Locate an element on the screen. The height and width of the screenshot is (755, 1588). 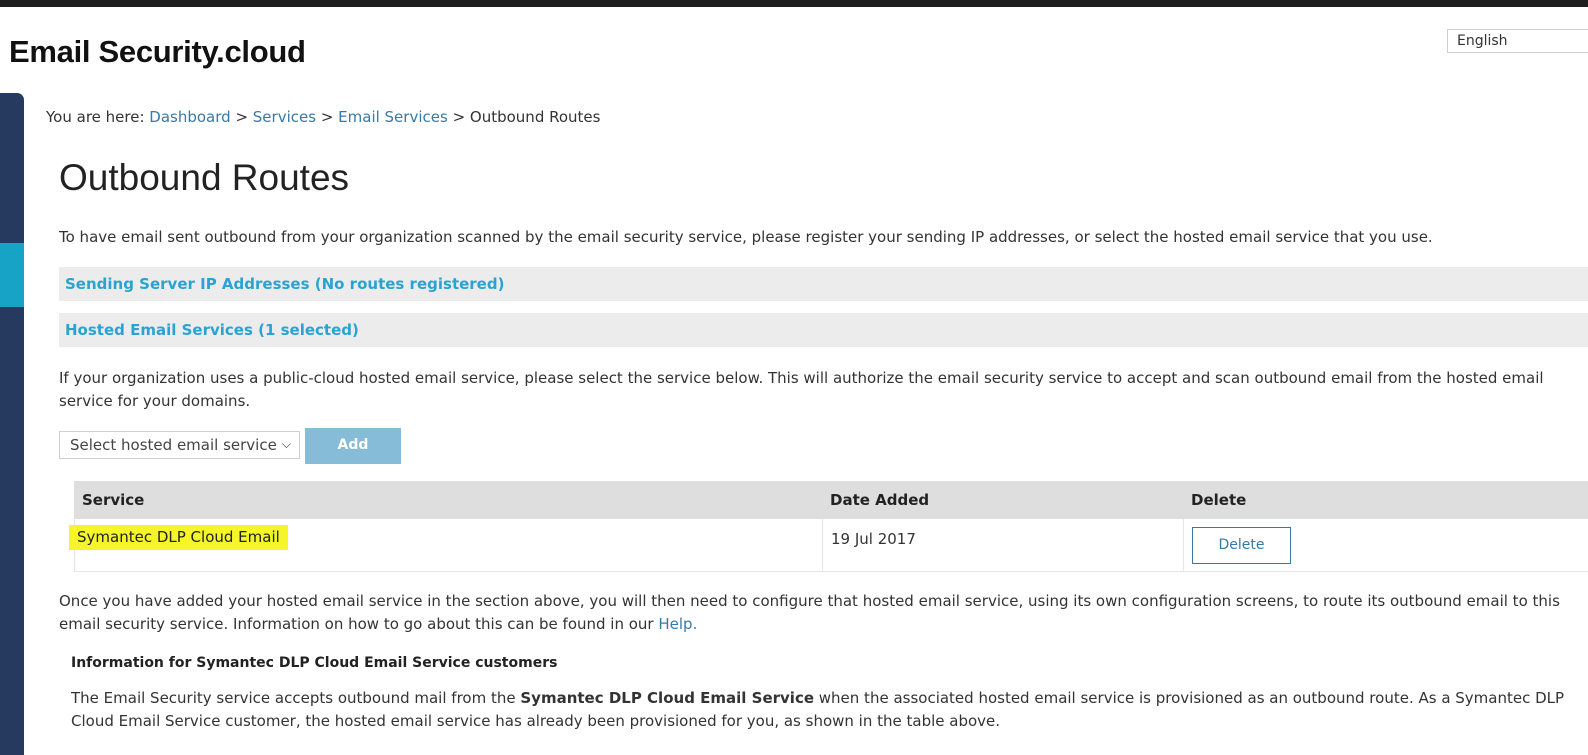
add-button: Add is located at coordinates (353, 446).